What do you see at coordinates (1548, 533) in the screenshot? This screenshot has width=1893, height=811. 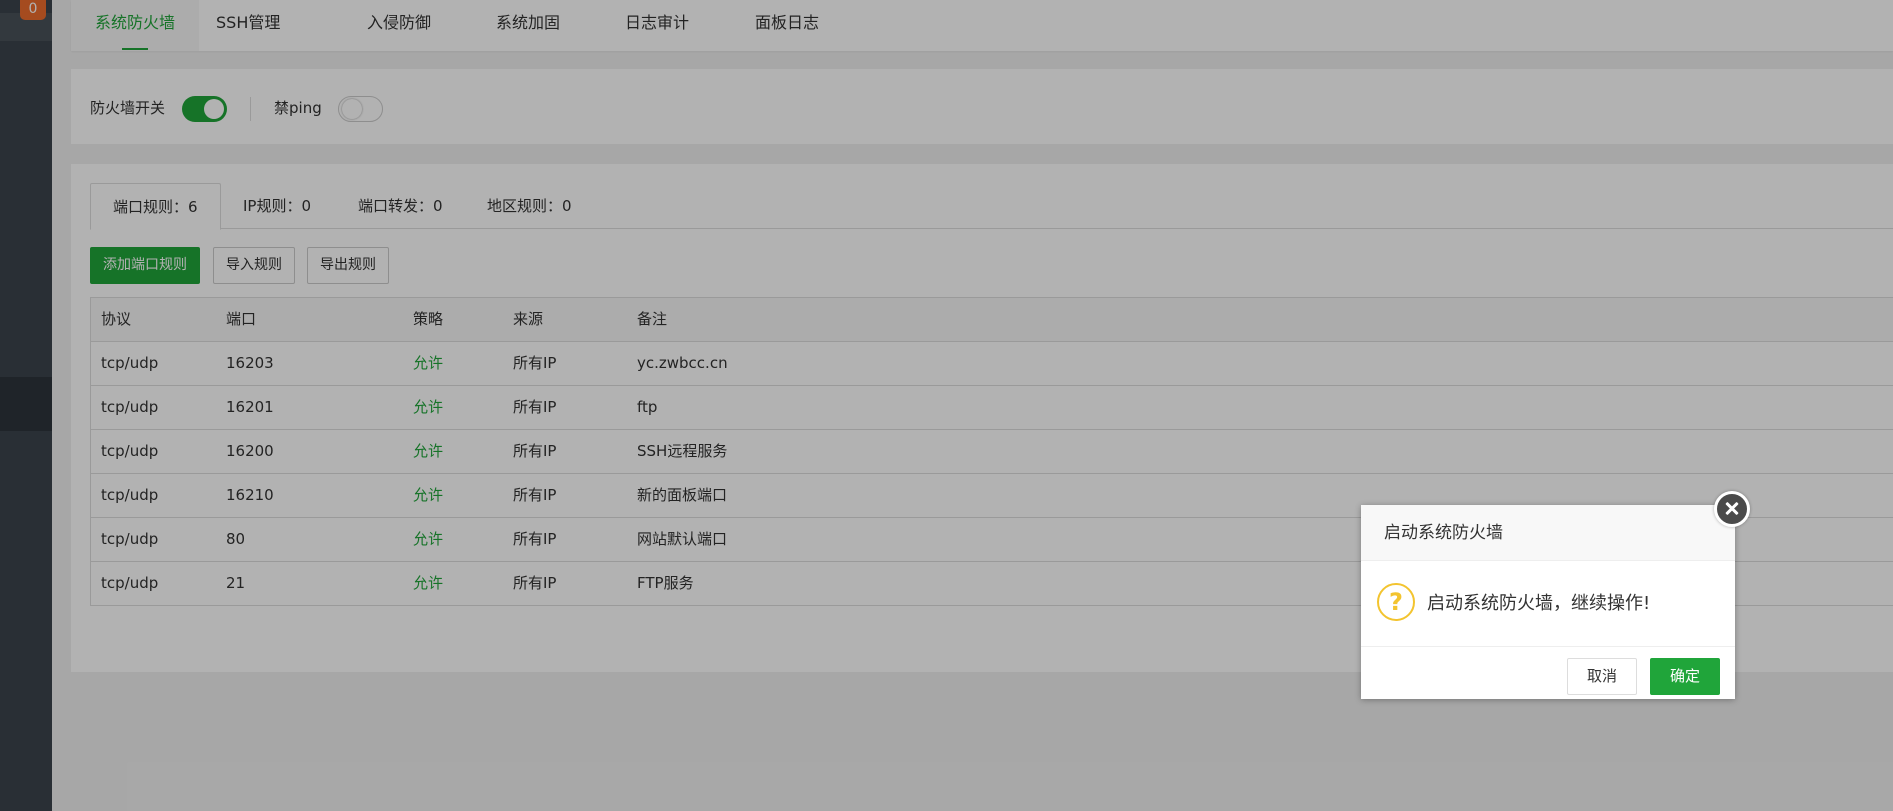 I see `dialog-title: 启动系统防火墙` at bounding box center [1548, 533].